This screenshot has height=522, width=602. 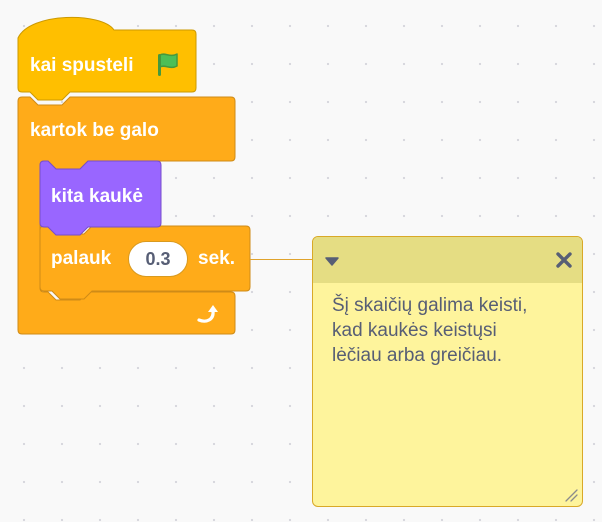 What do you see at coordinates (81, 258) in the screenshot?
I see `wait-block-label: palauk` at bounding box center [81, 258].